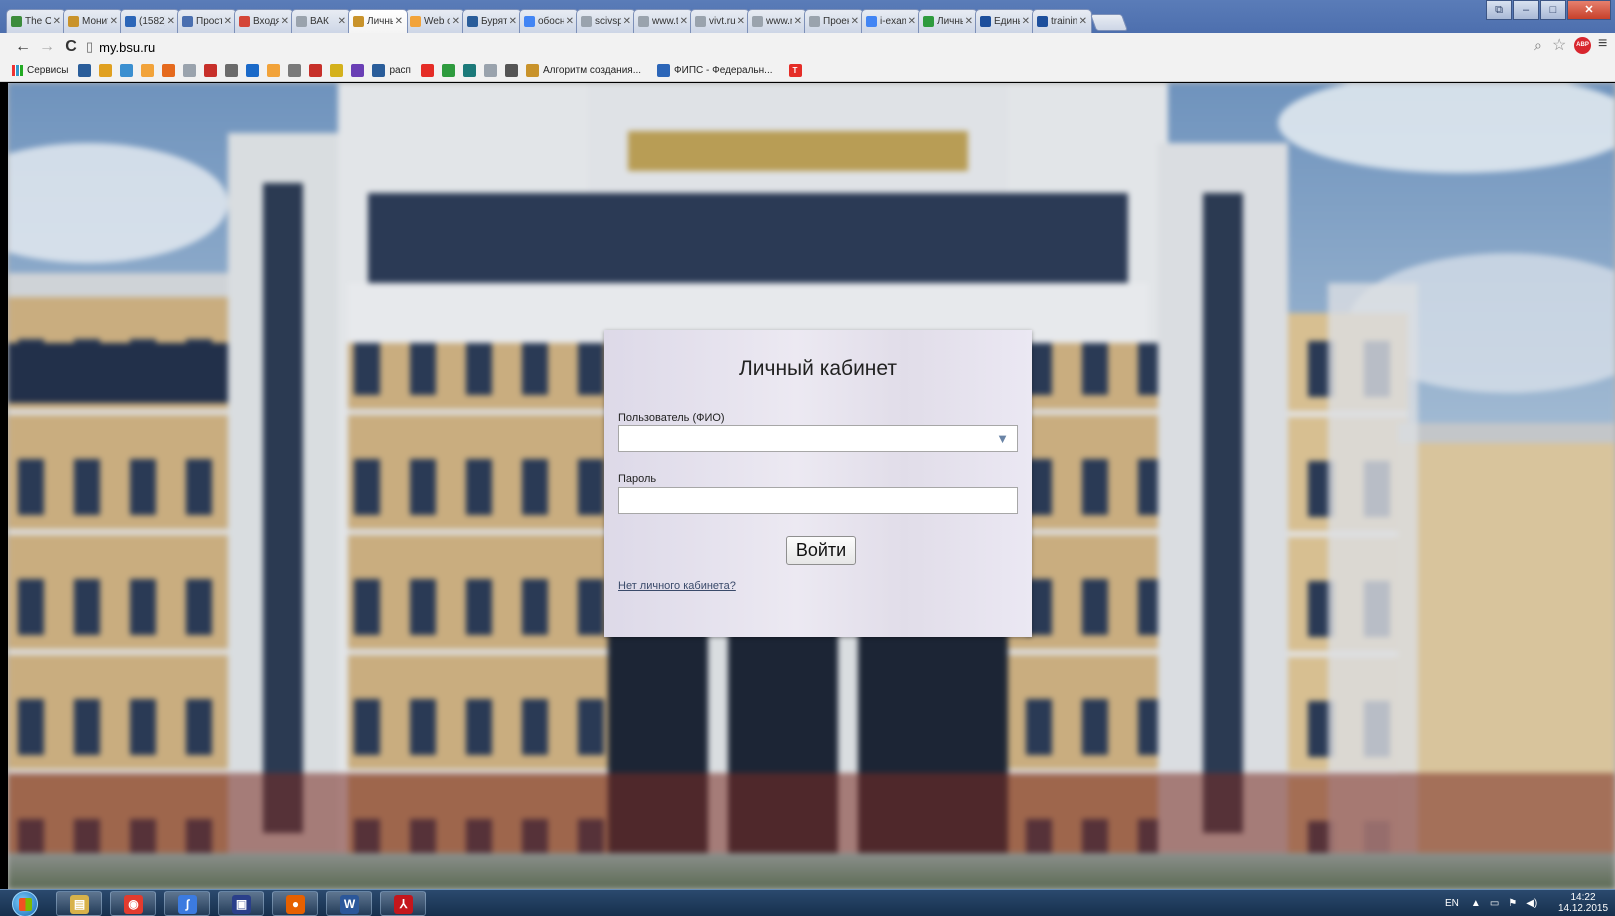 This screenshot has width=1615, height=916. What do you see at coordinates (23, 47) in the screenshot?
I see `back-button: ←` at bounding box center [23, 47].